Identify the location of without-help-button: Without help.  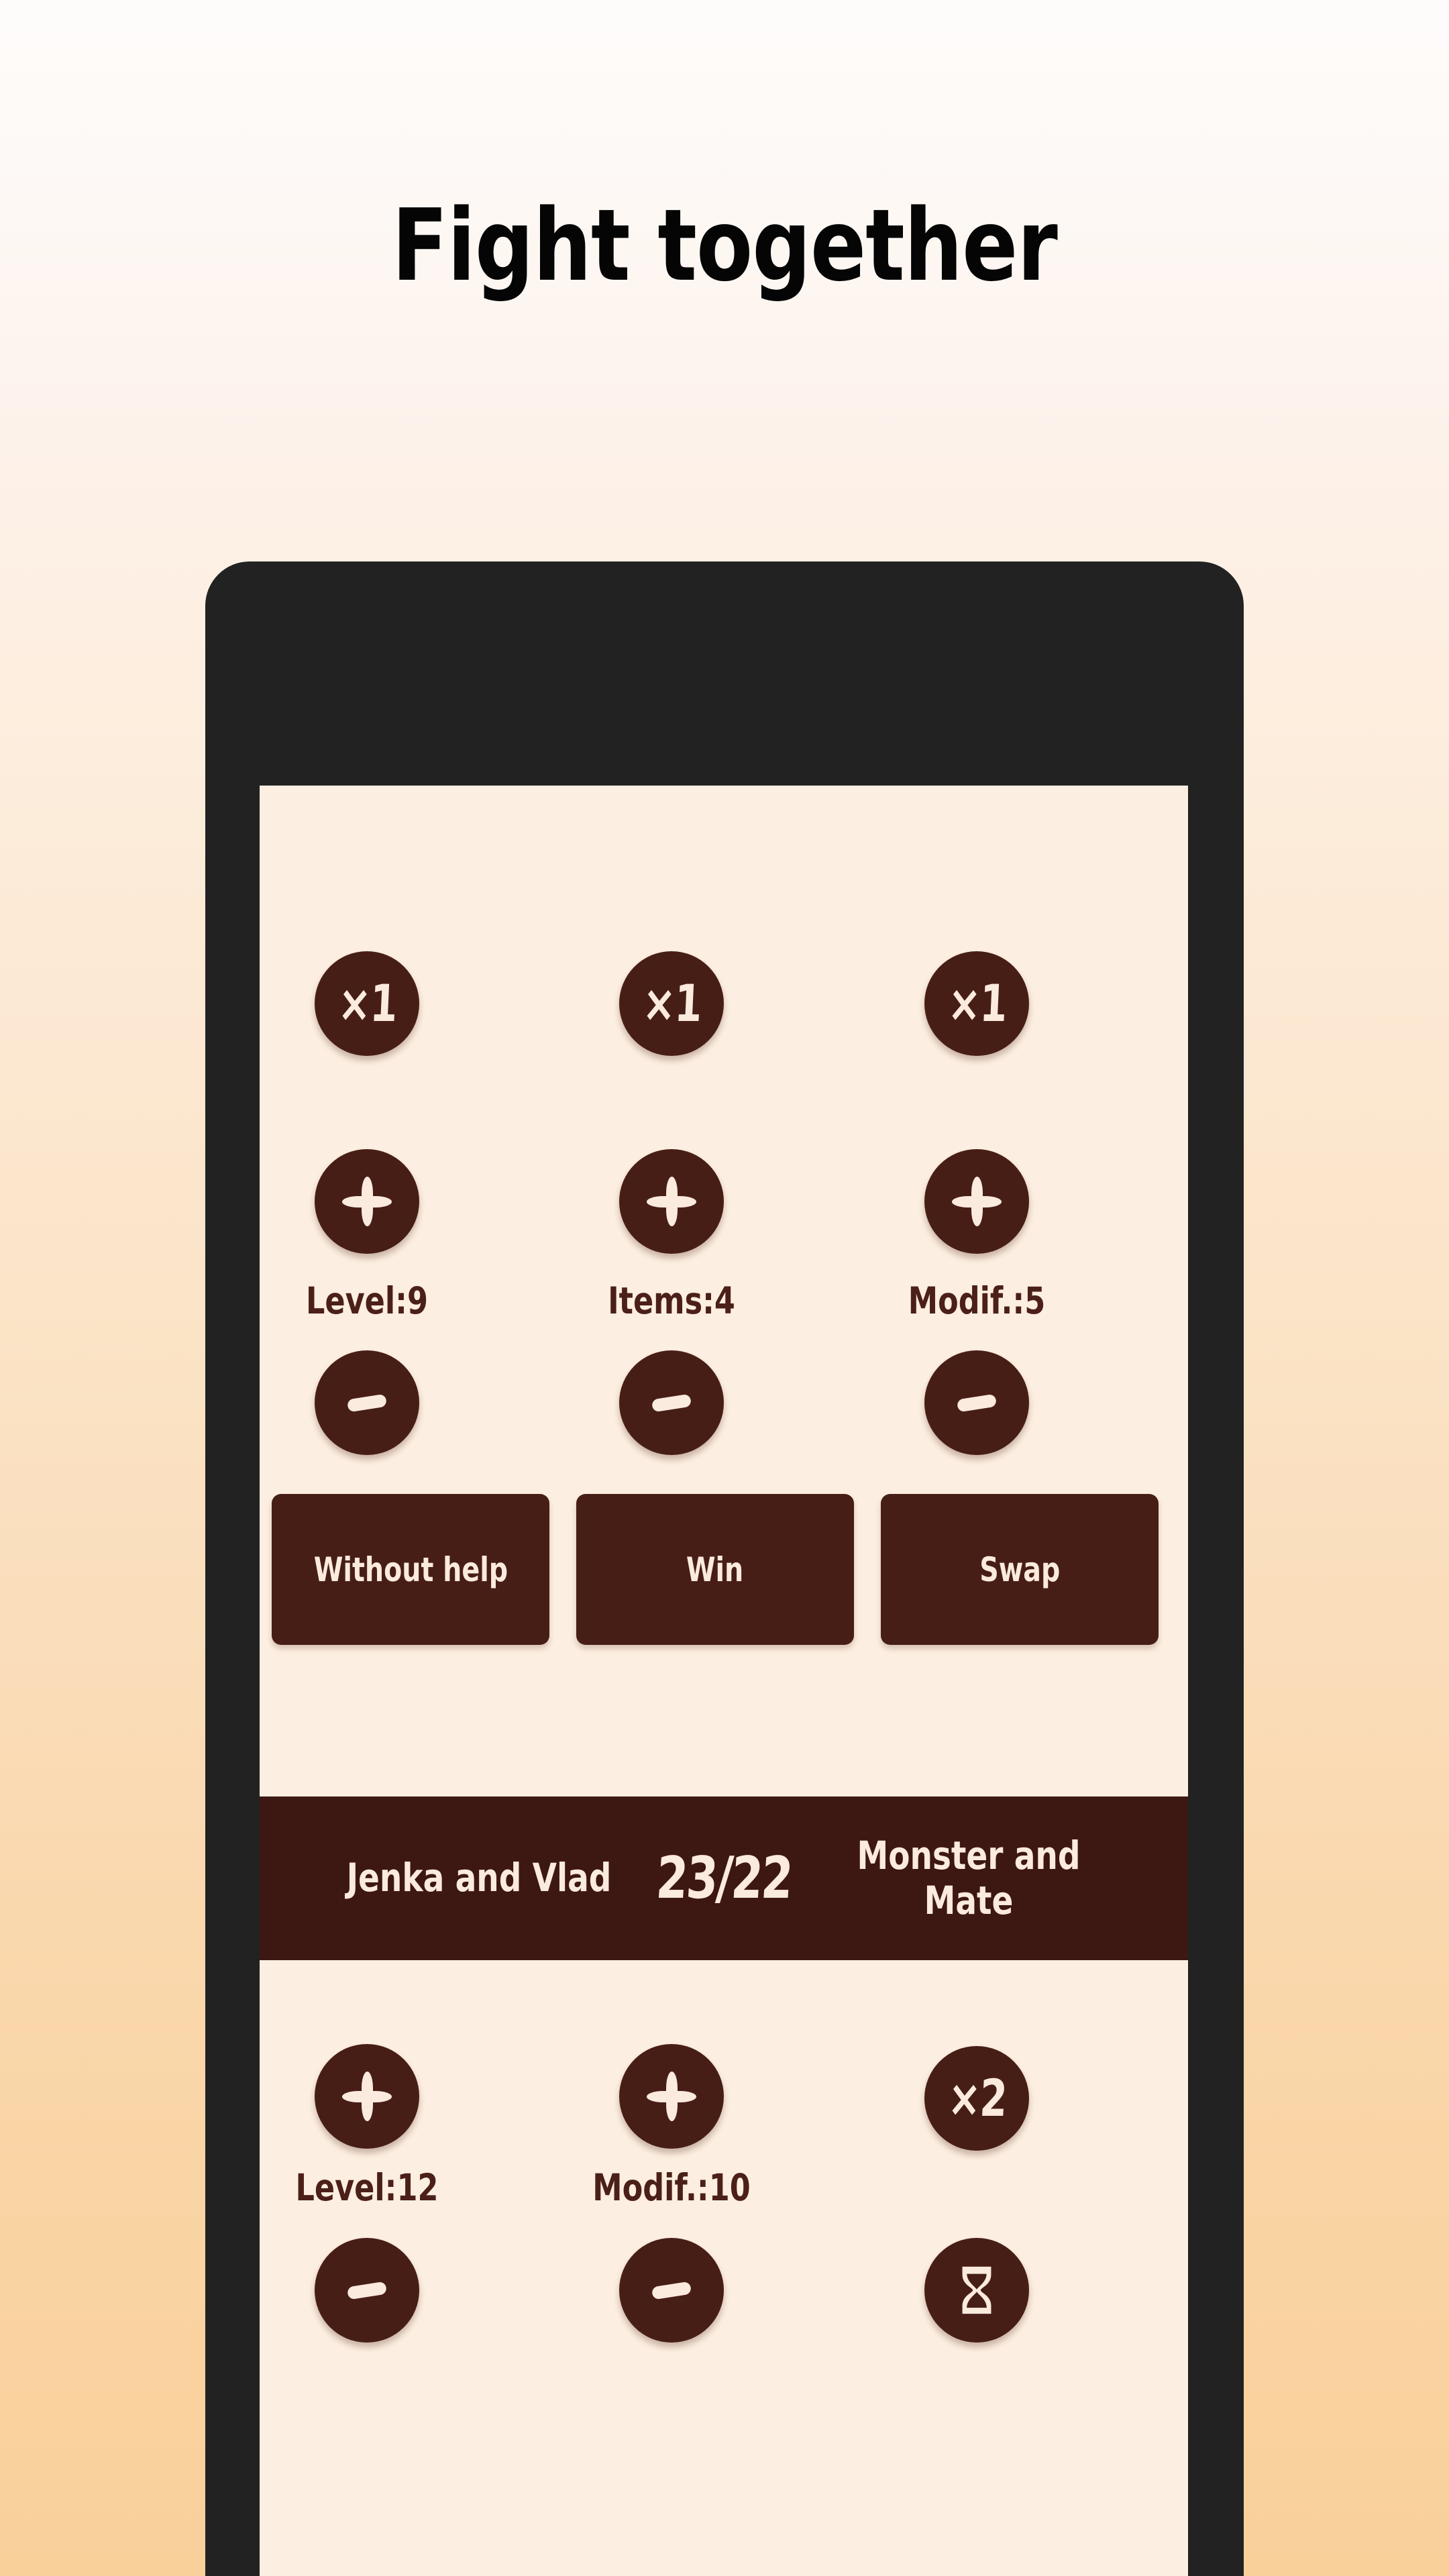
(410, 1569).